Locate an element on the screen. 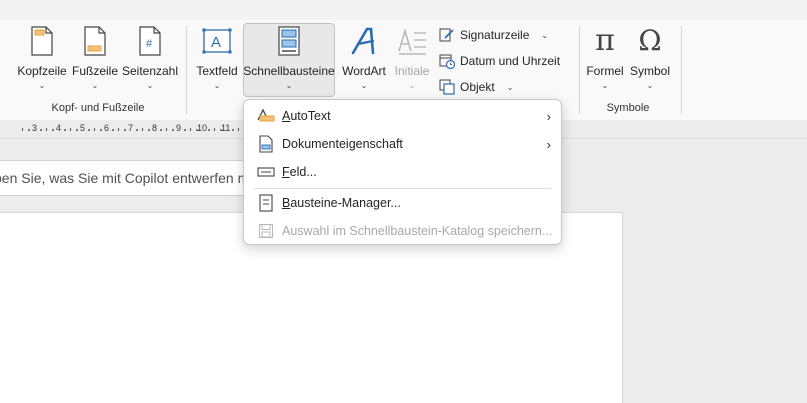 This screenshot has width=807, height=403. wordart-button: WordArt ⌄ is located at coordinates (364, 57).